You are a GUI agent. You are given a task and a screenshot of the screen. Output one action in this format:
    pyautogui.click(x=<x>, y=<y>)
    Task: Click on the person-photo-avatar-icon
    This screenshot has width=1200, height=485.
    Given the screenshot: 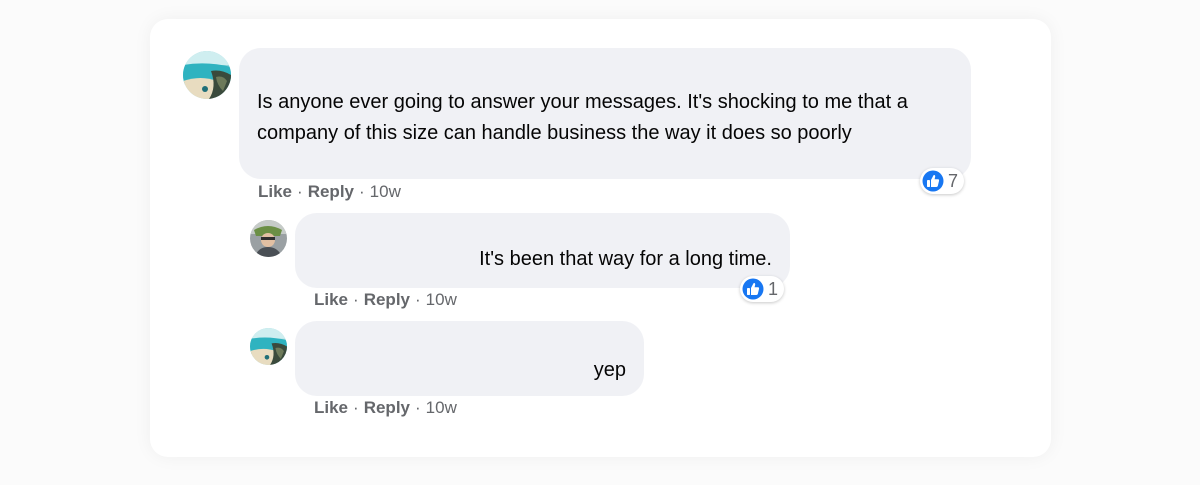 What is the action you would take?
    pyautogui.click(x=268, y=238)
    